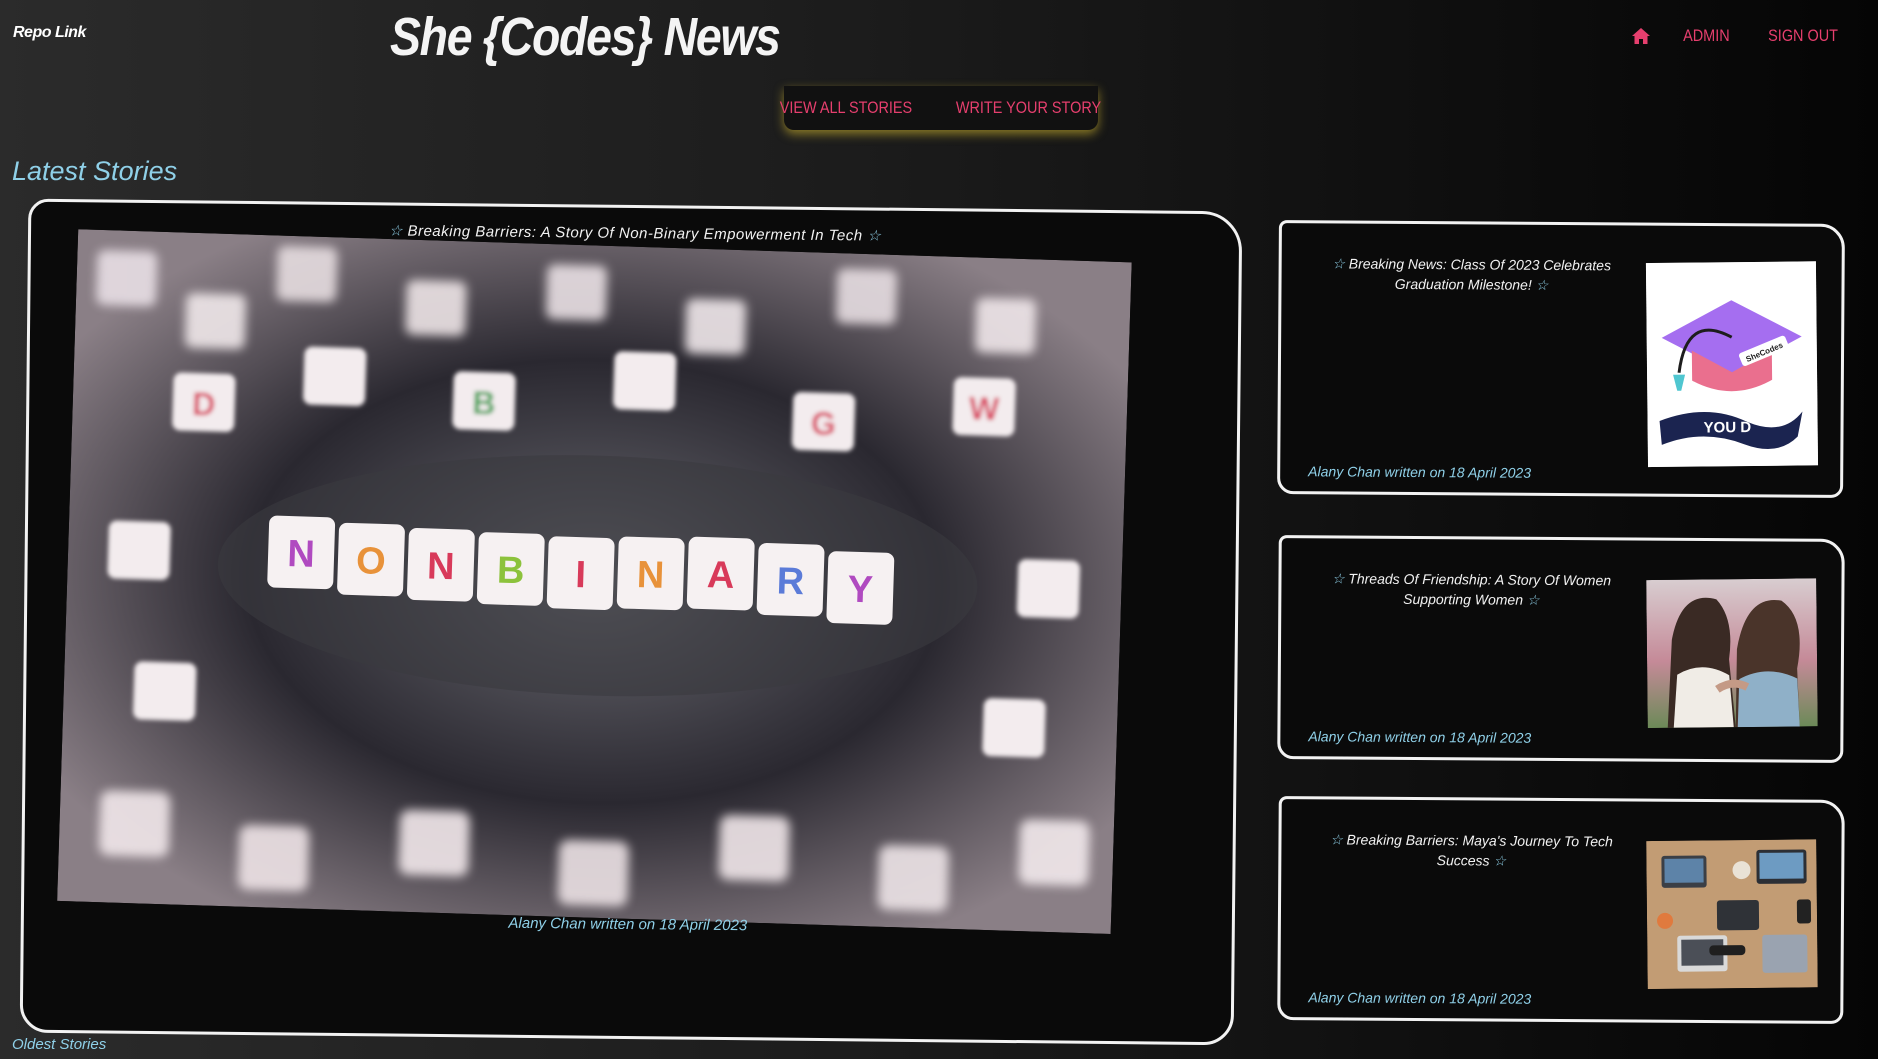 The image size is (1878, 1059). Describe the element at coordinates (204, 404) in the screenshot. I see `svg-text: D` at that location.